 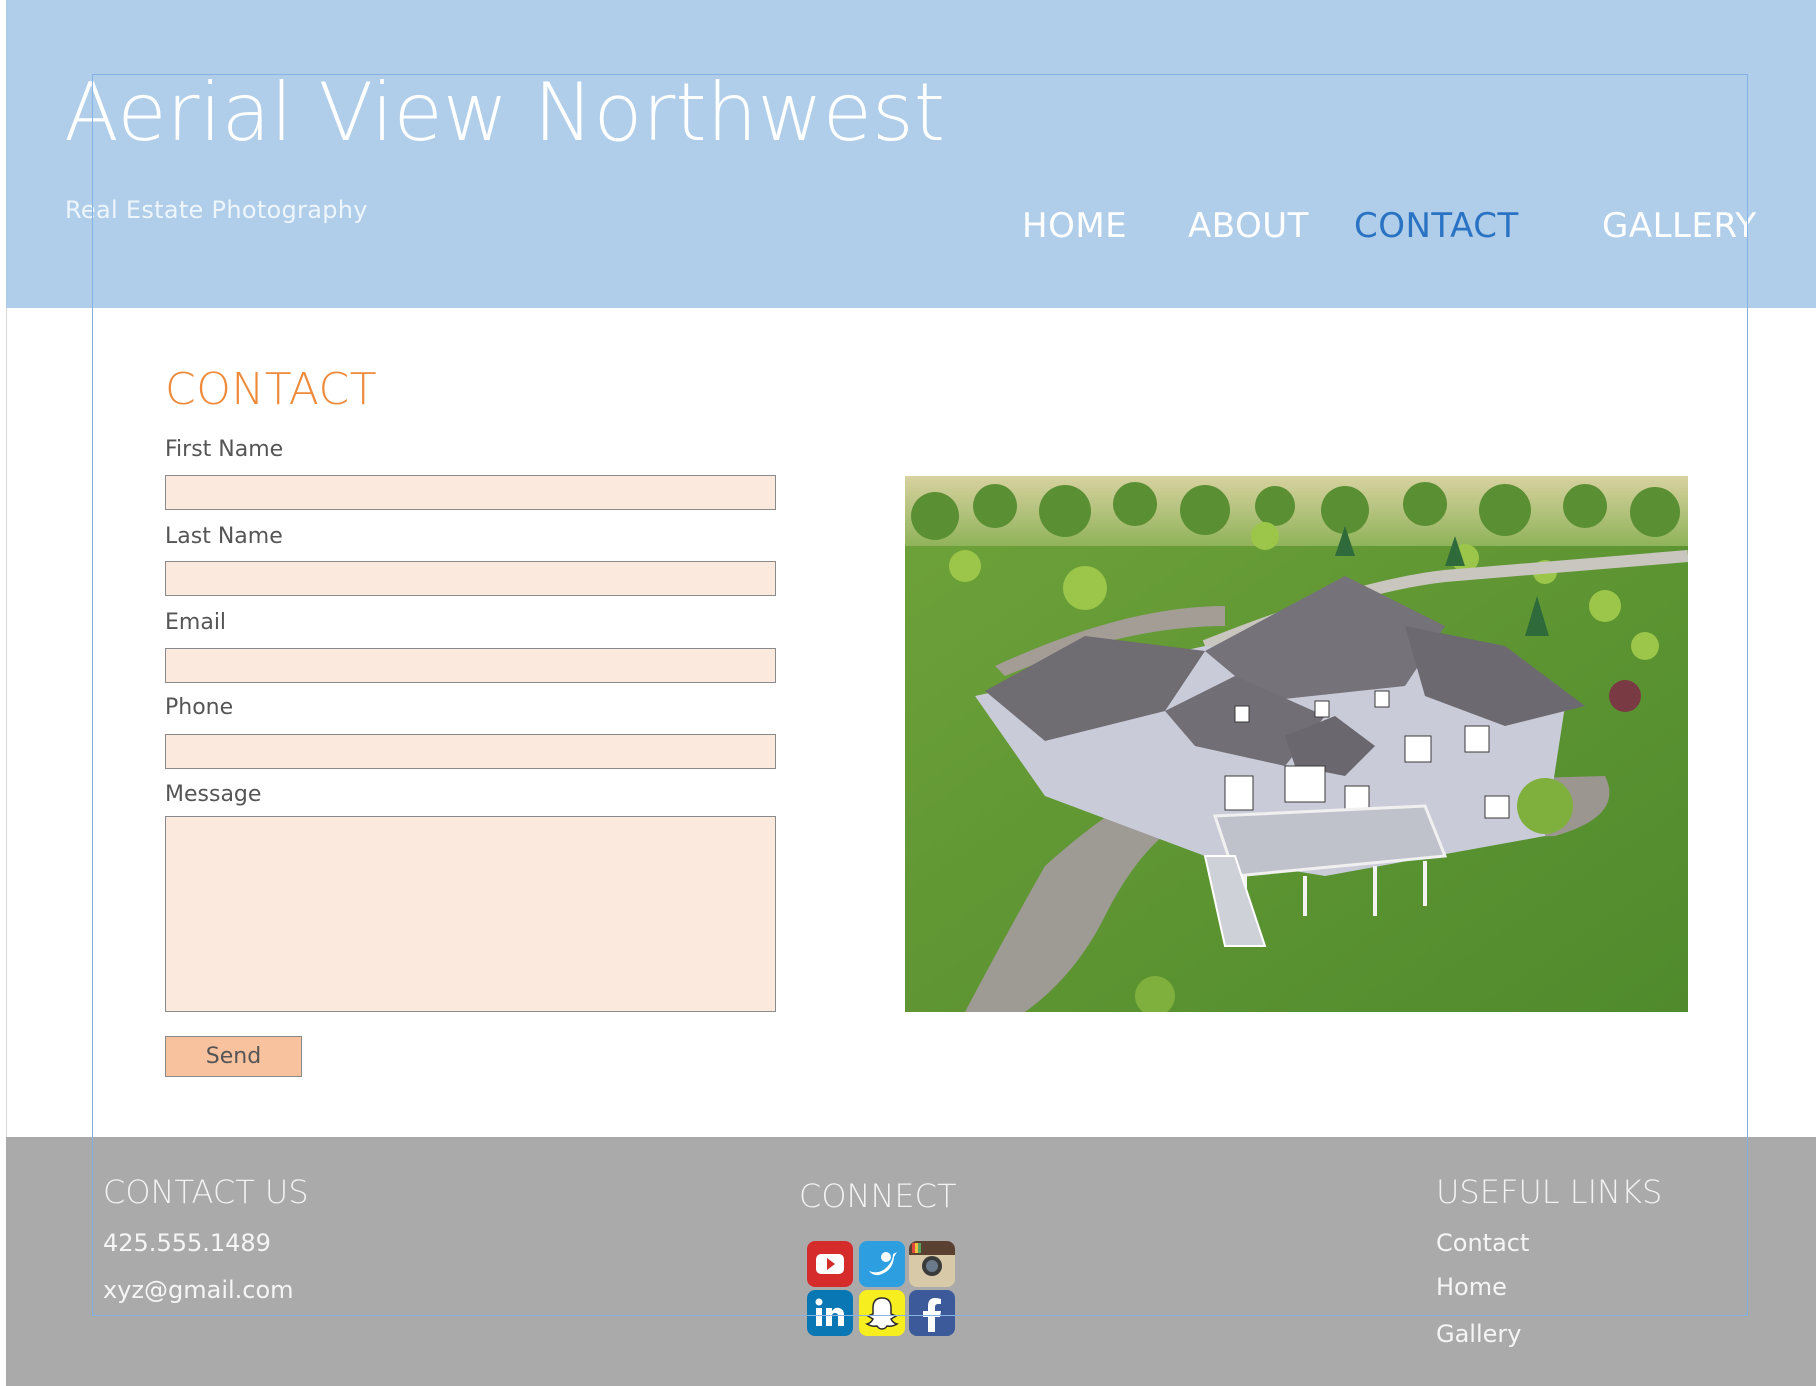 I want to click on nav-about: ABOUT, so click(x=1248, y=226).